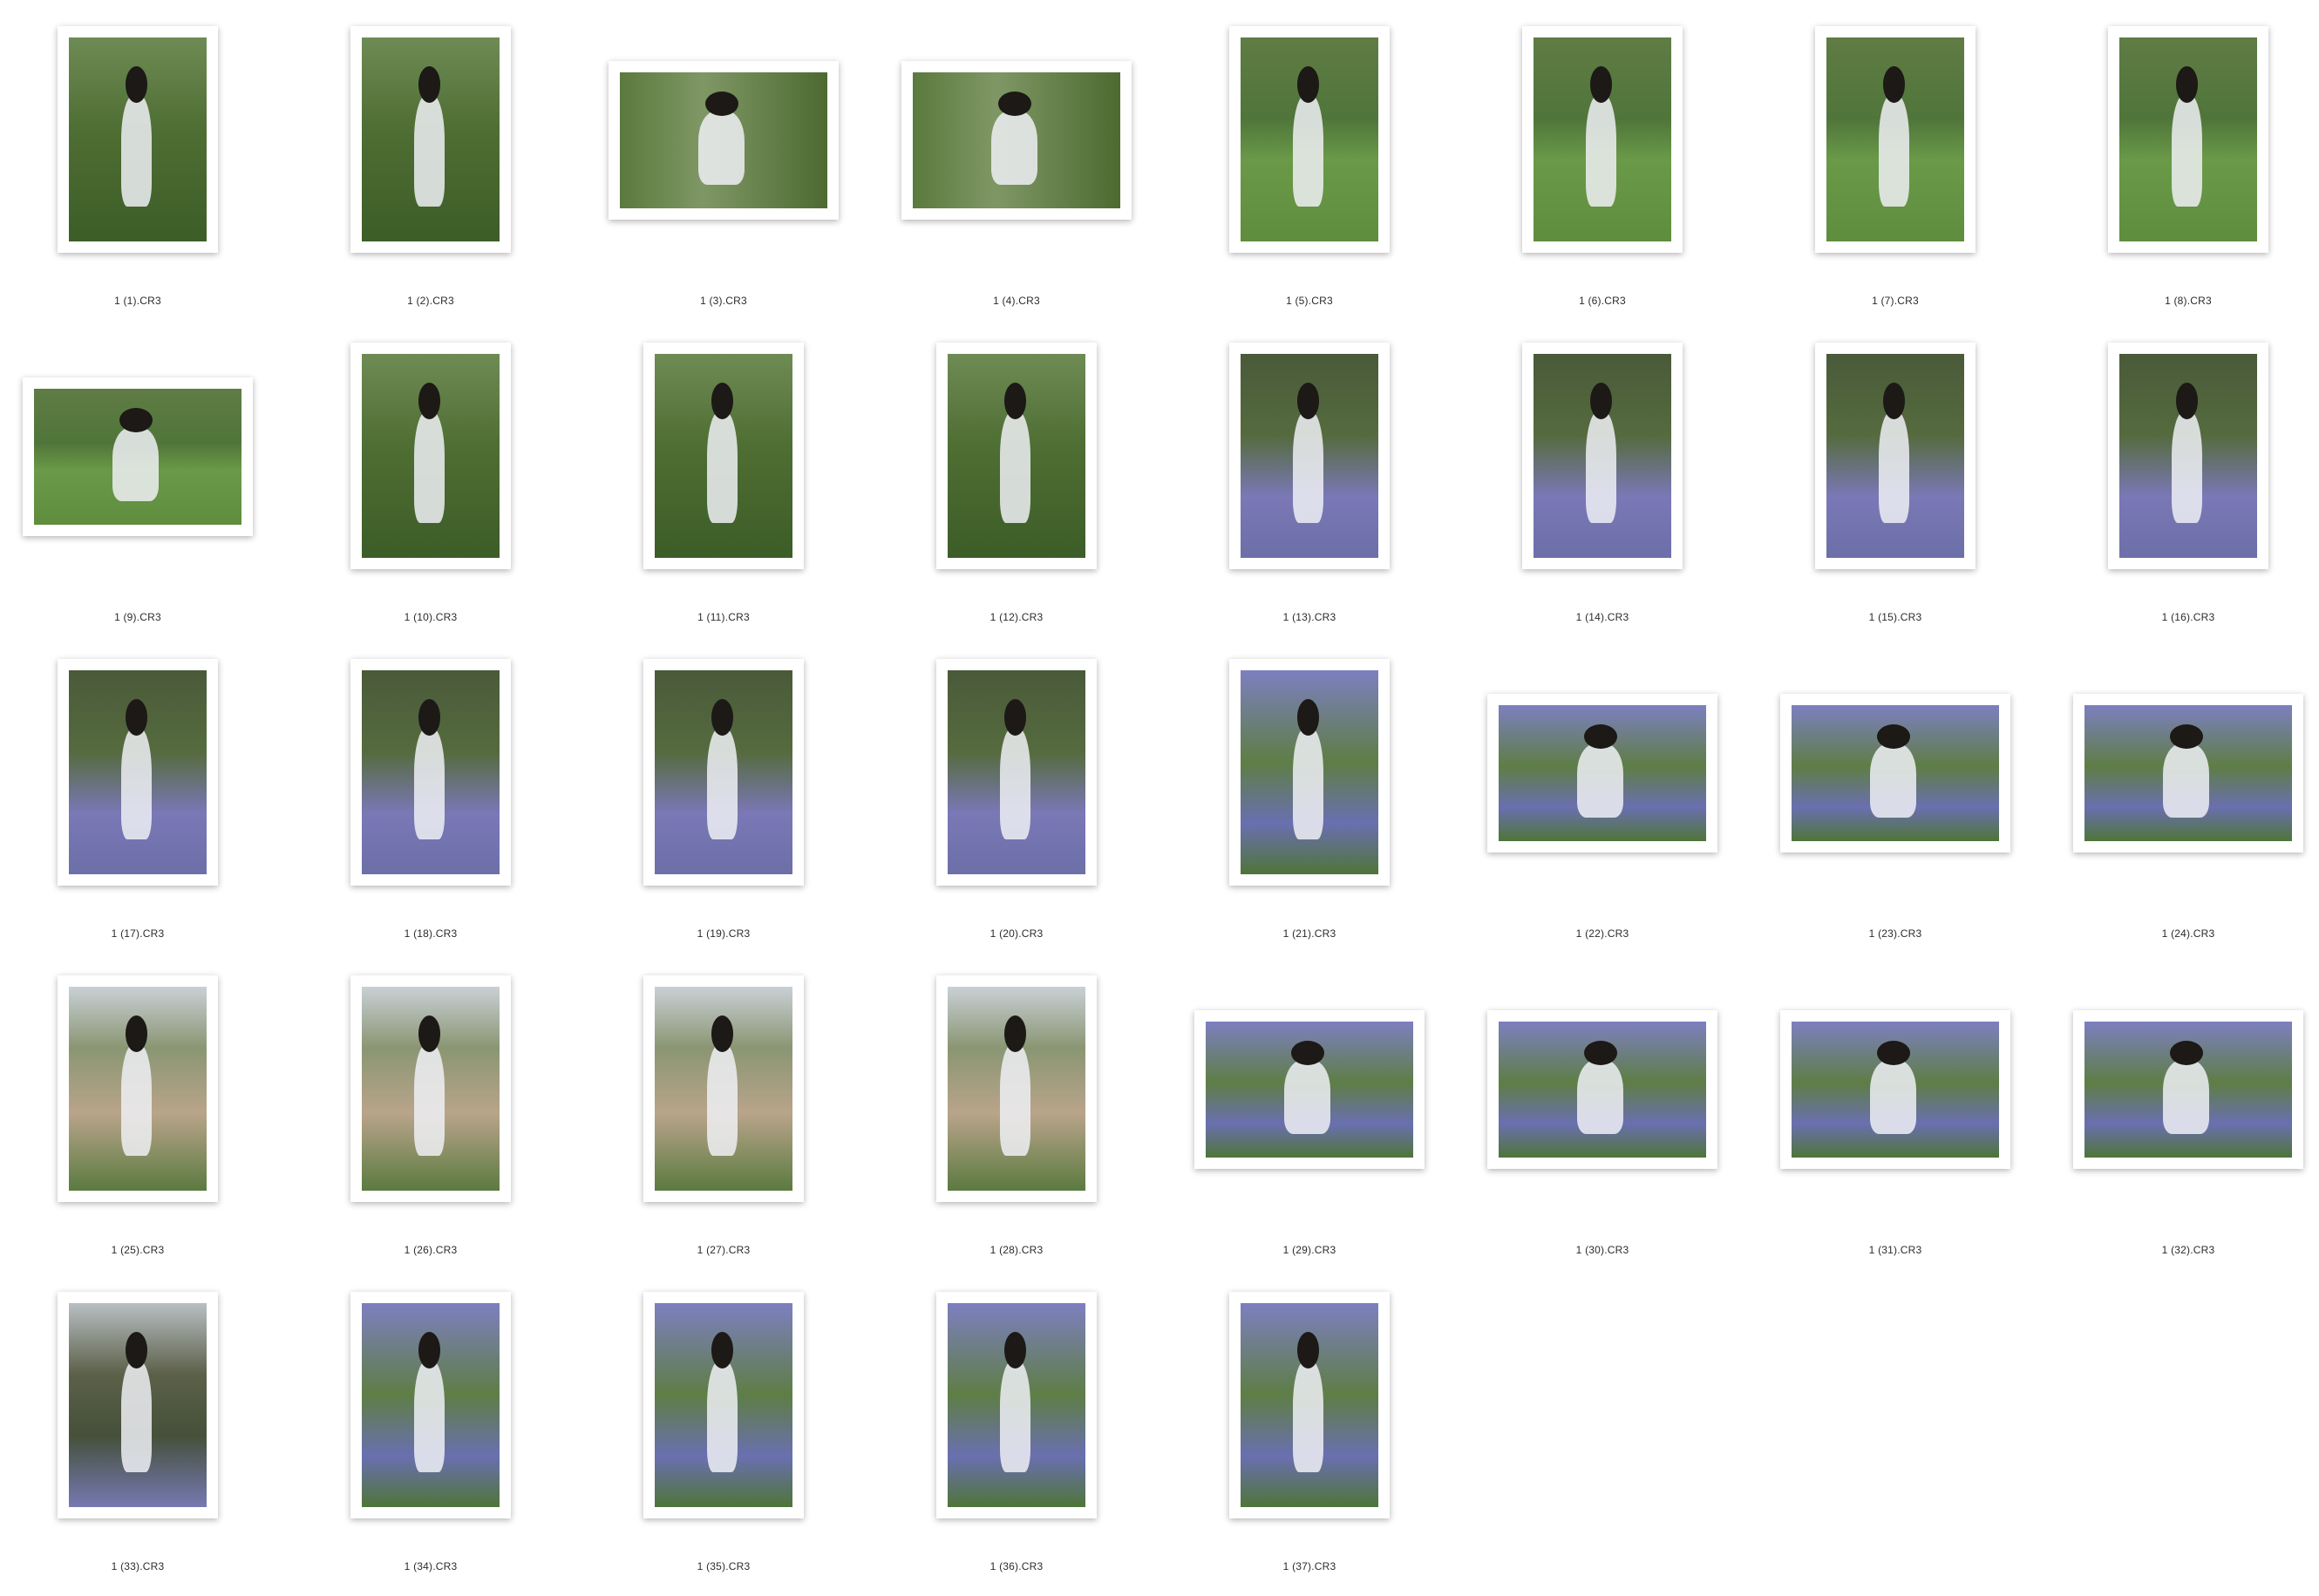 This screenshot has width=2319, height=1596. I want to click on file-name-label: 1 (20).CR3, so click(1017, 933).